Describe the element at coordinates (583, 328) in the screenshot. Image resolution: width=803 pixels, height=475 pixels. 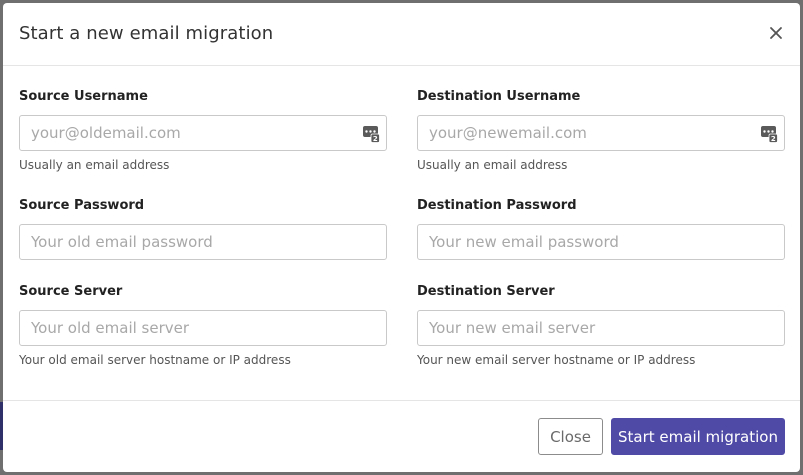
I see `destination-server-input` at that location.